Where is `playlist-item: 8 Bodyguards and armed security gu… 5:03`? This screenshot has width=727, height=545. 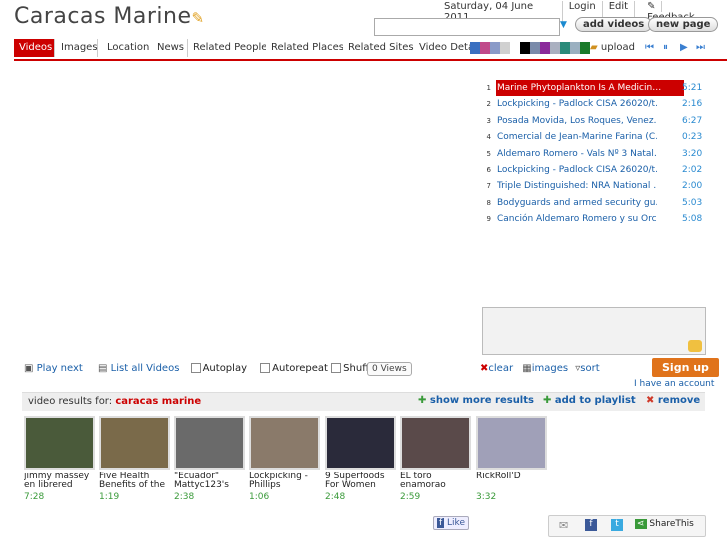 playlist-item: 8 Bodyguards and armed security gu… 5:03 is located at coordinates (594, 203).